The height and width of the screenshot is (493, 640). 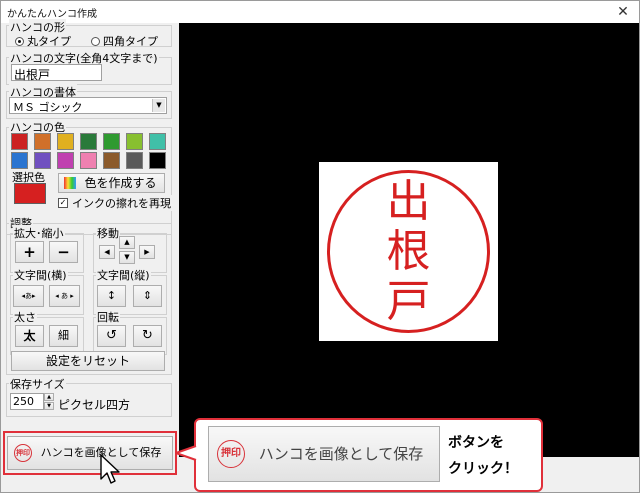 What do you see at coordinates (63, 203) in the screenshot?
I see `ink-checkbox: ✓` at bounding box center [63, 203].